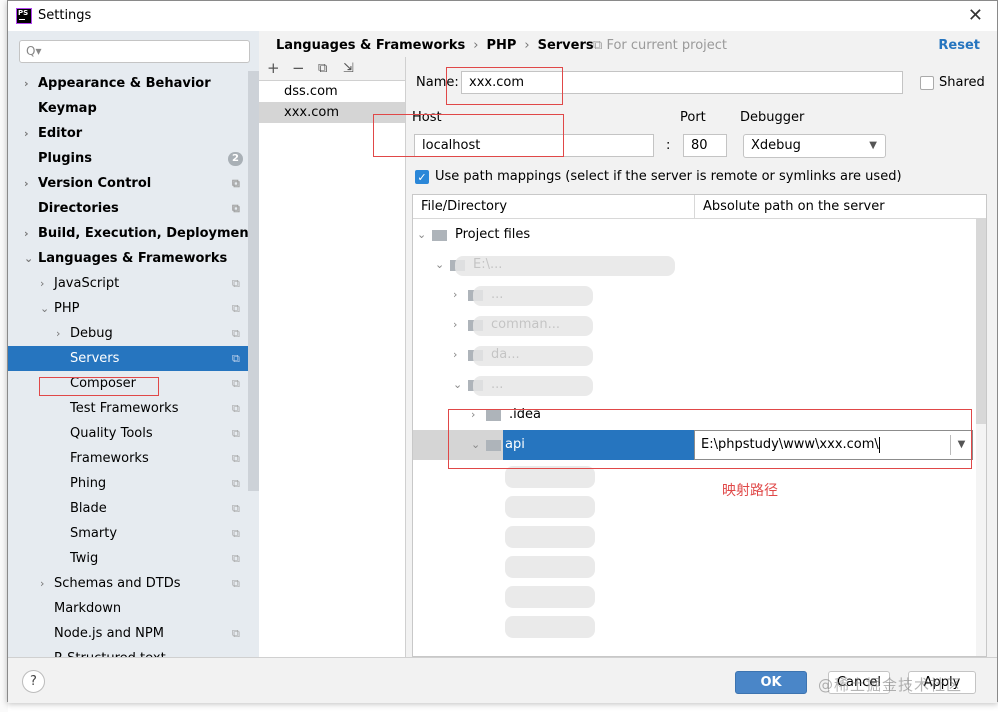 This screenshot has width=998, height=712. What do you see at coordinates (33, 681) in the screenshot?
I see `help-button: ?` at bounding box center [33, 681].